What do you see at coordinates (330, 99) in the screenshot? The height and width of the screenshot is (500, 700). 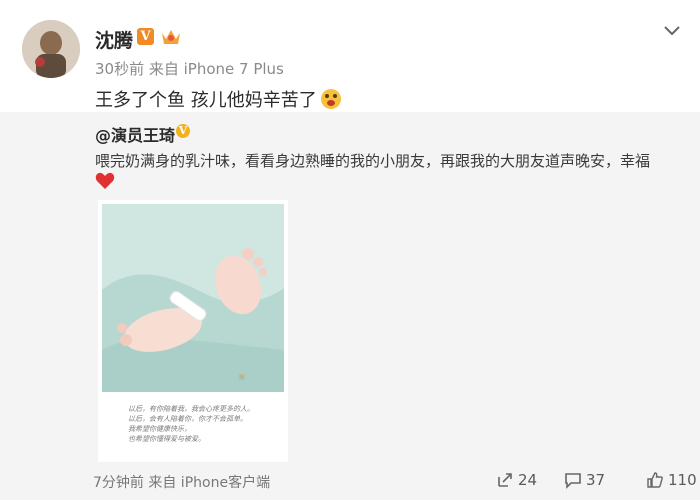 I see `surprised-face-icon` at bounding box center [330, 99].